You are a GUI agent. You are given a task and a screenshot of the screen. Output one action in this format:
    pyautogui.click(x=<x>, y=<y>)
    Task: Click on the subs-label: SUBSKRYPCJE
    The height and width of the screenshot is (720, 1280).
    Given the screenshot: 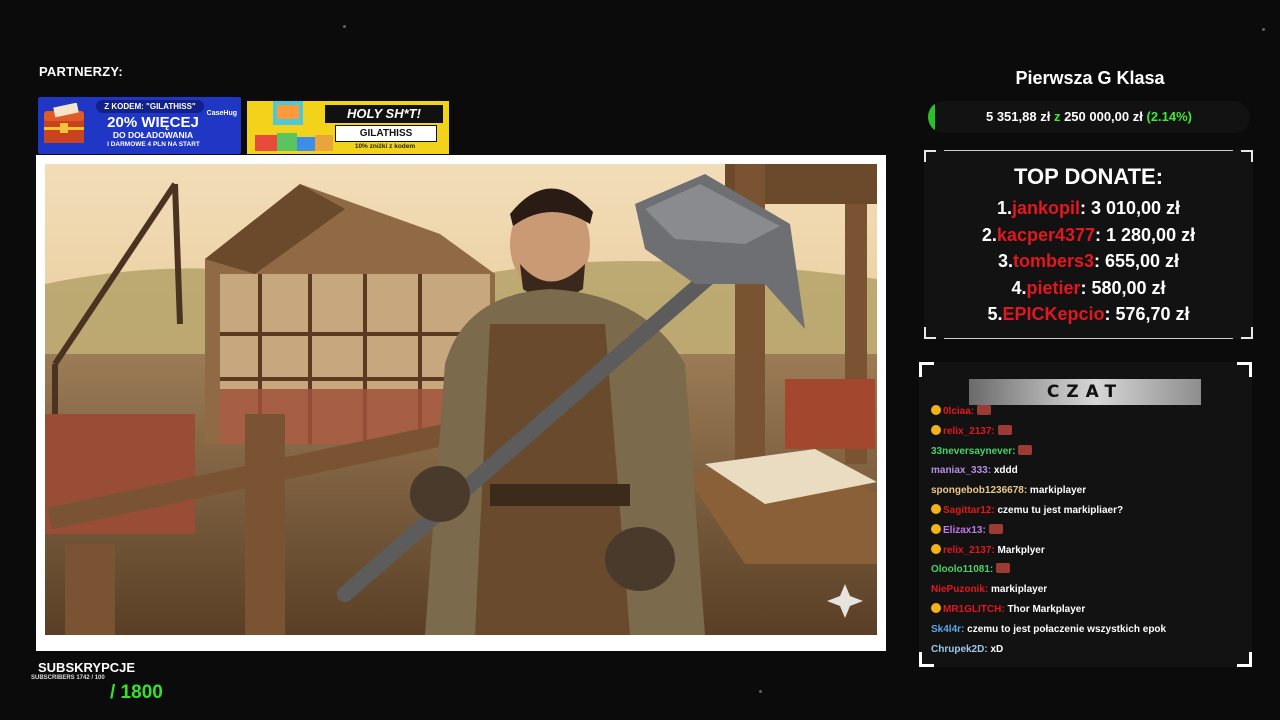 What is the action you would take?
    pyautogui.click(x=87, y=667)
    